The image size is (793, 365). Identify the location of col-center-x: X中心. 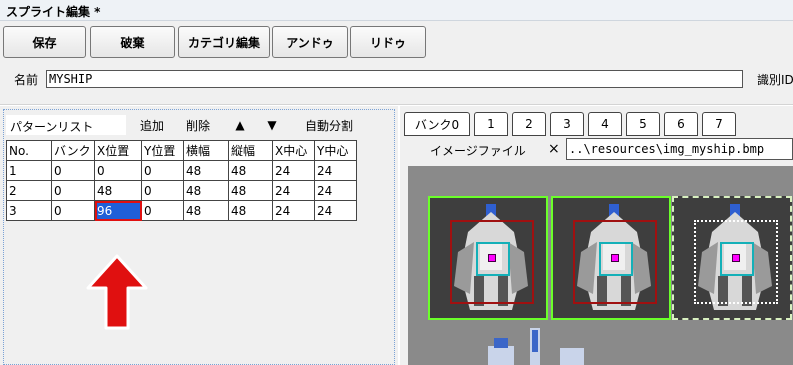
(293, 150).